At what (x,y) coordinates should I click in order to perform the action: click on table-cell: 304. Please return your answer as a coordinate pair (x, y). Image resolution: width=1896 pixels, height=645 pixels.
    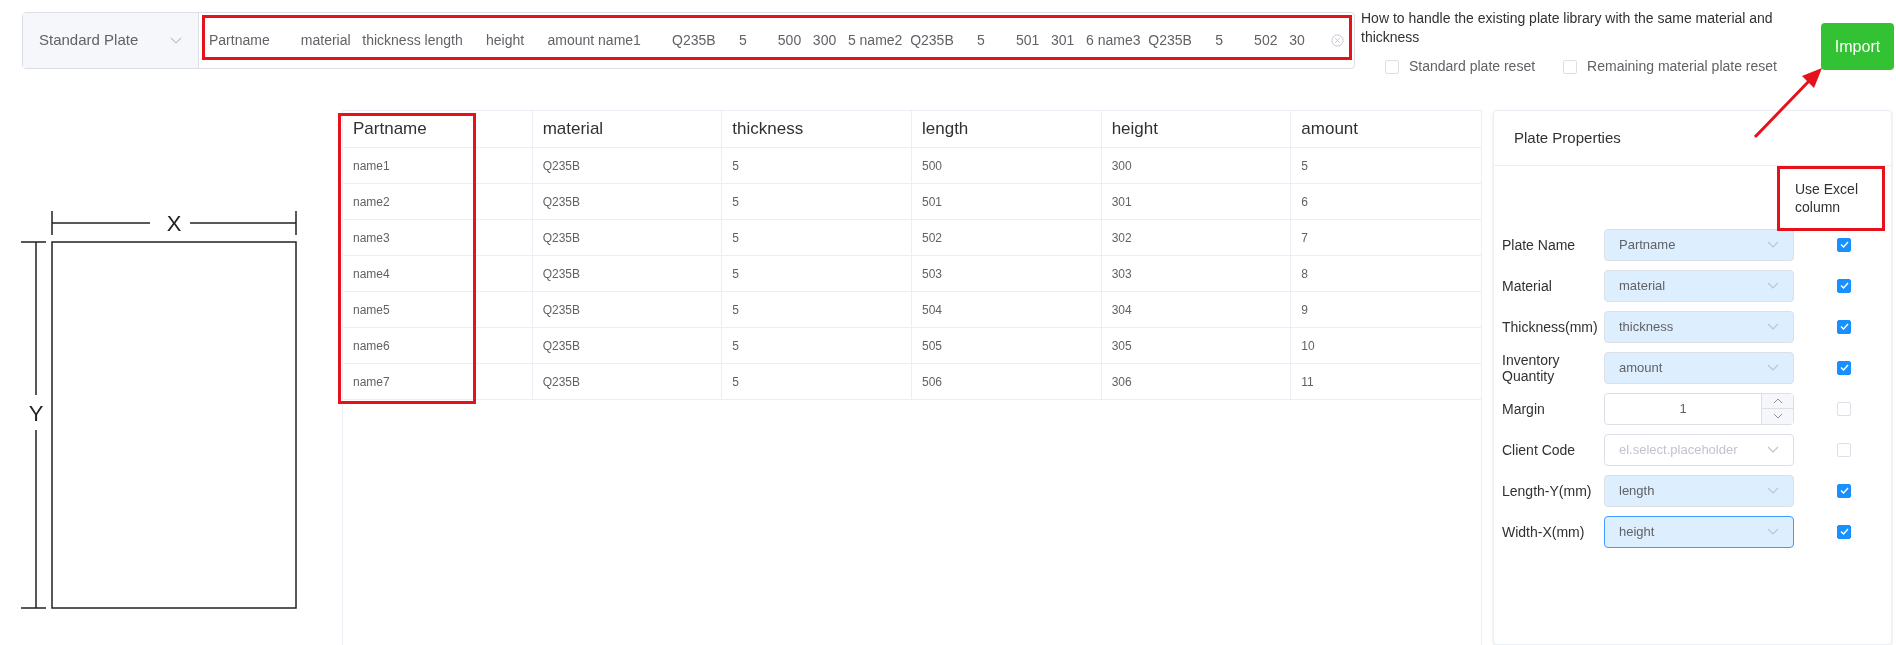
    Looking at the image, I should click on (1196, 309).